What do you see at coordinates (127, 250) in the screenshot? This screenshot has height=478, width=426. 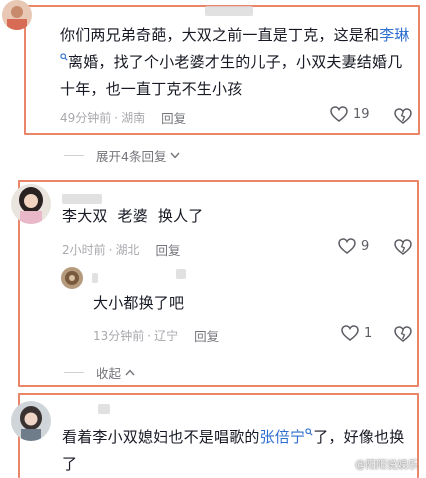 I see `comment-location: 湖北` at bounding box center [127, 250].